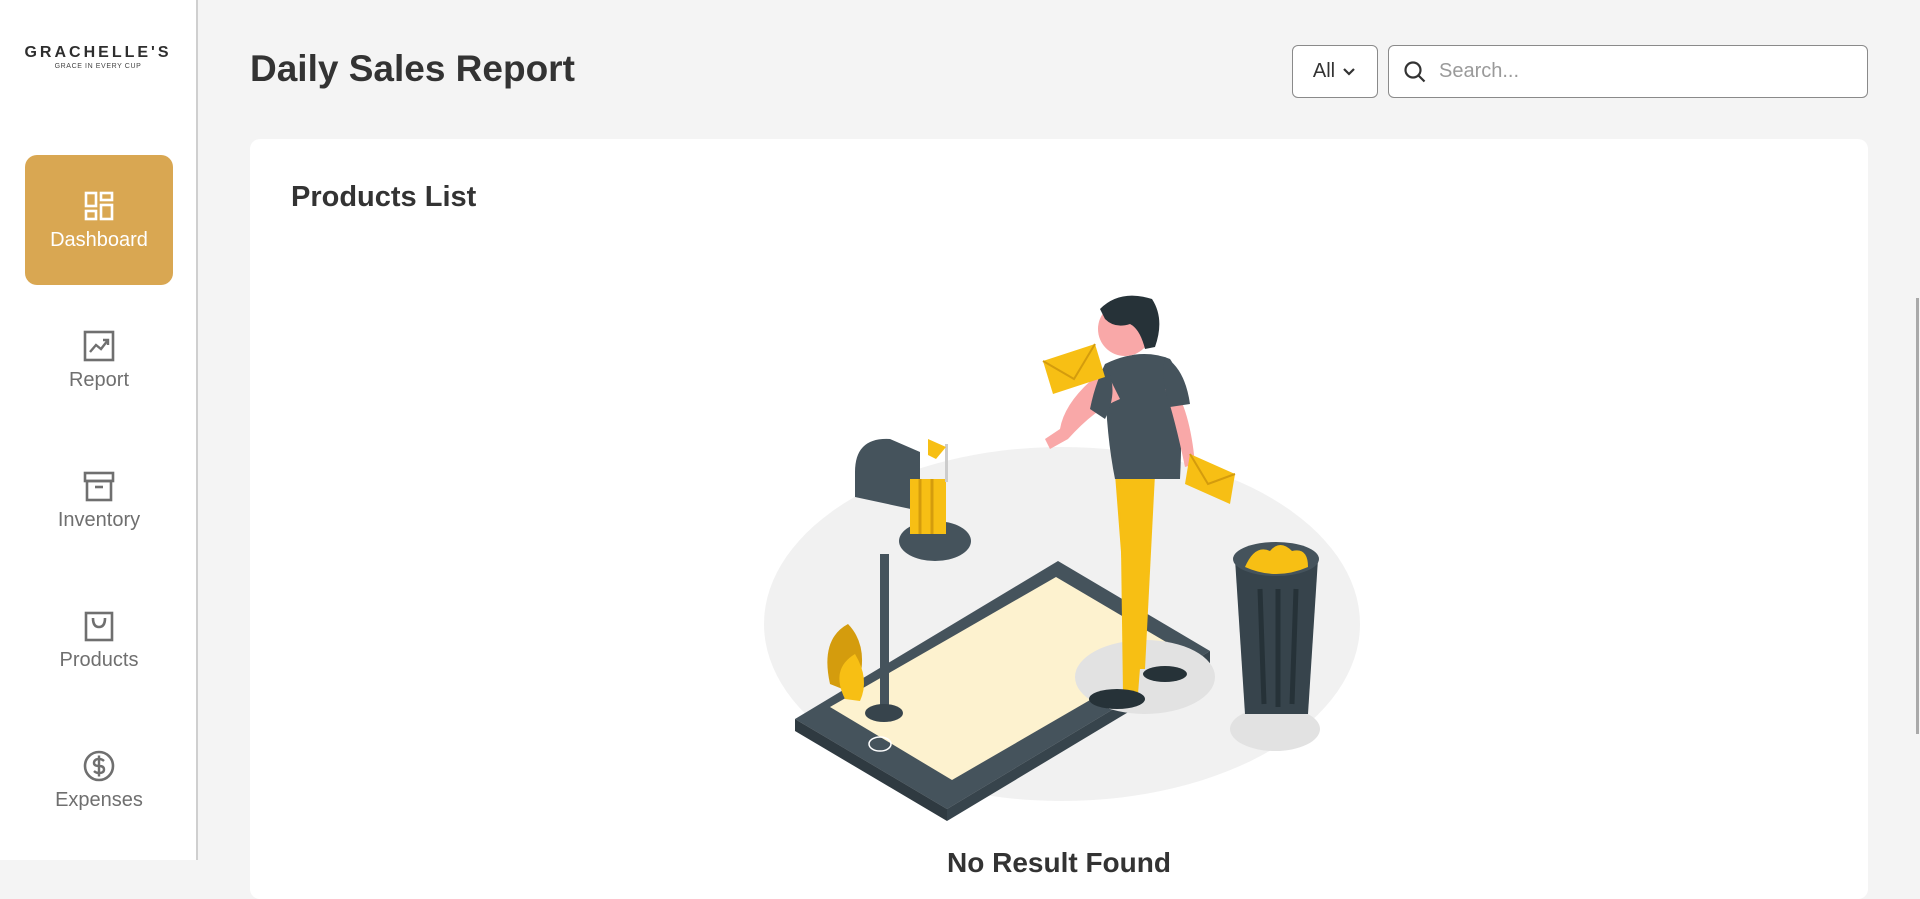 This screenshot has height=899, width=1920. Describe the element at coordinates (384, 197) in the screenshot. I see `card-title: Products List` at that location.